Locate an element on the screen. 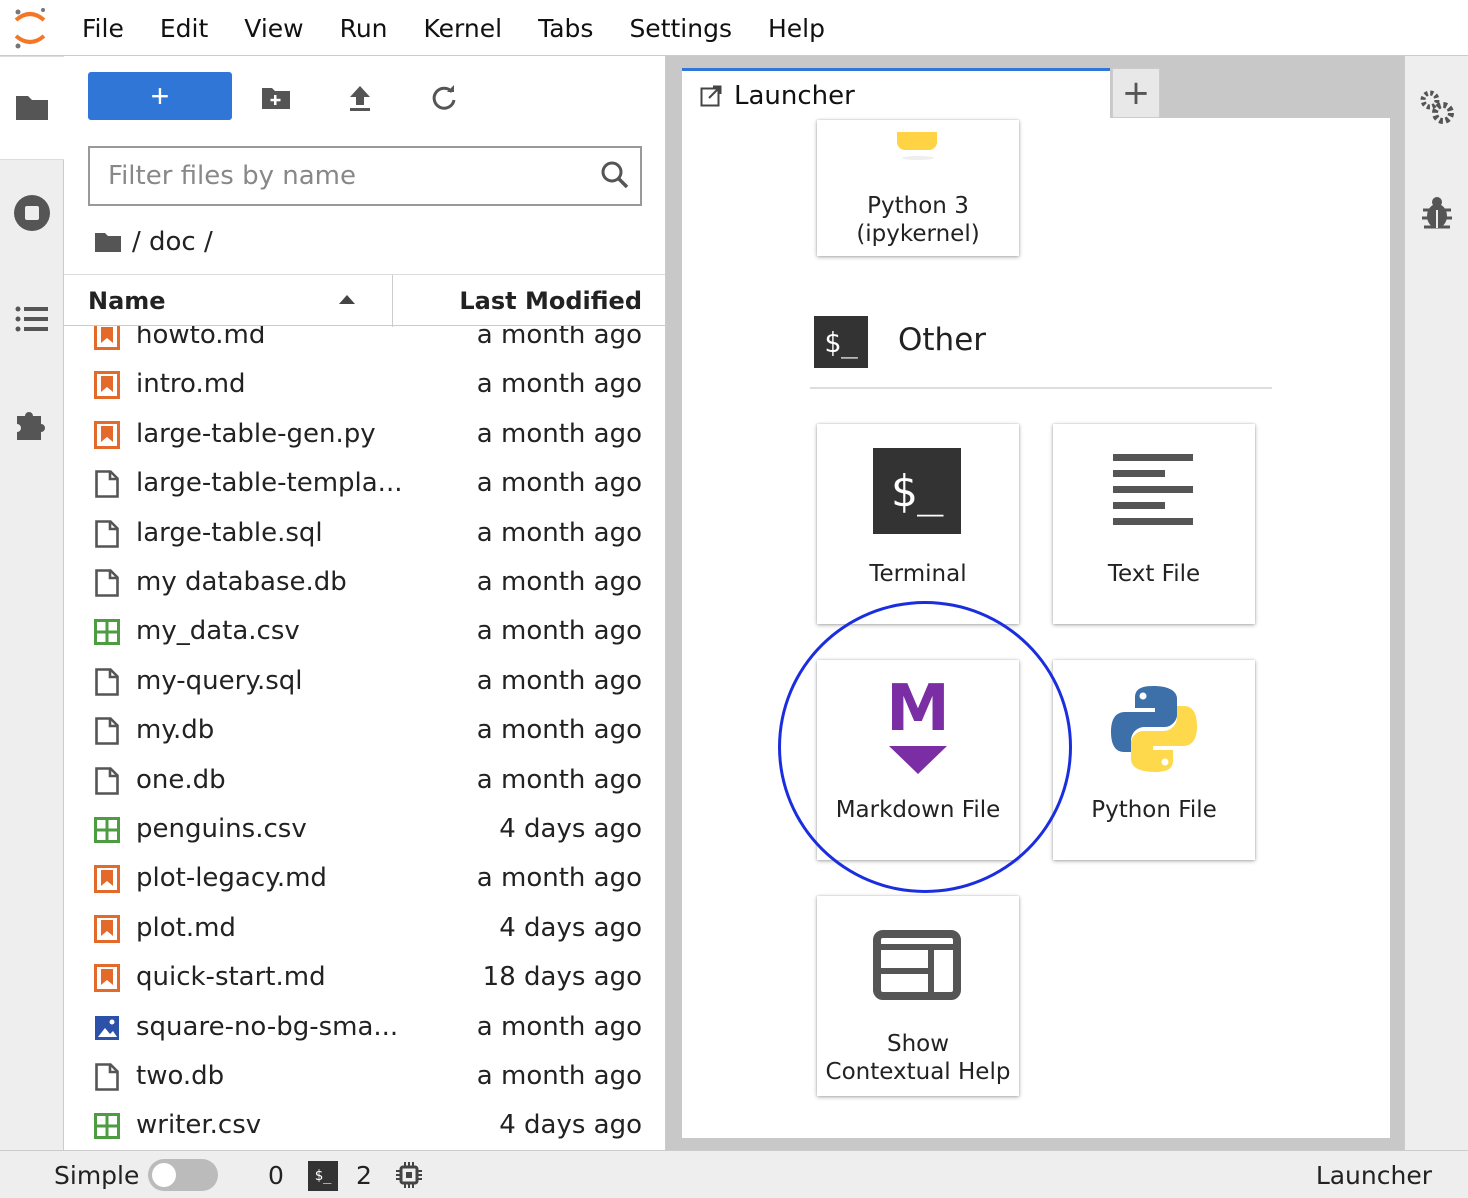 The height and width of the screenshot is (1198, 1468). launcher-card-python3-kernel: Python 3 (ipykernel) is located at coordinates (918, 188).